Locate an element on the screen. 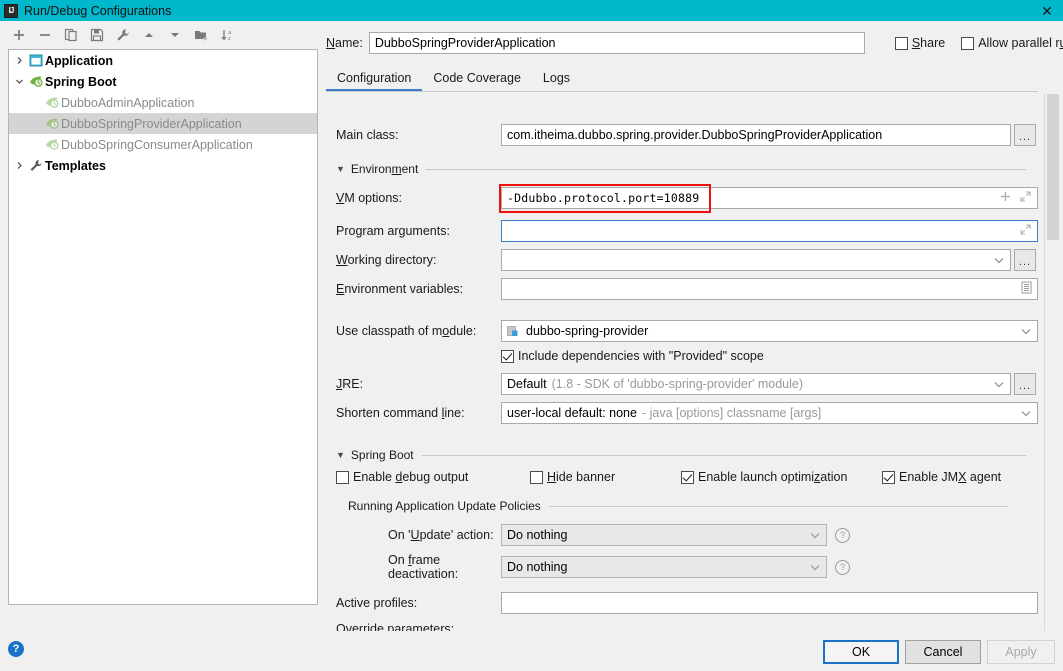 This screenshot has width=1063, height=671. create-folder-button is located at coordinates (201, 35).